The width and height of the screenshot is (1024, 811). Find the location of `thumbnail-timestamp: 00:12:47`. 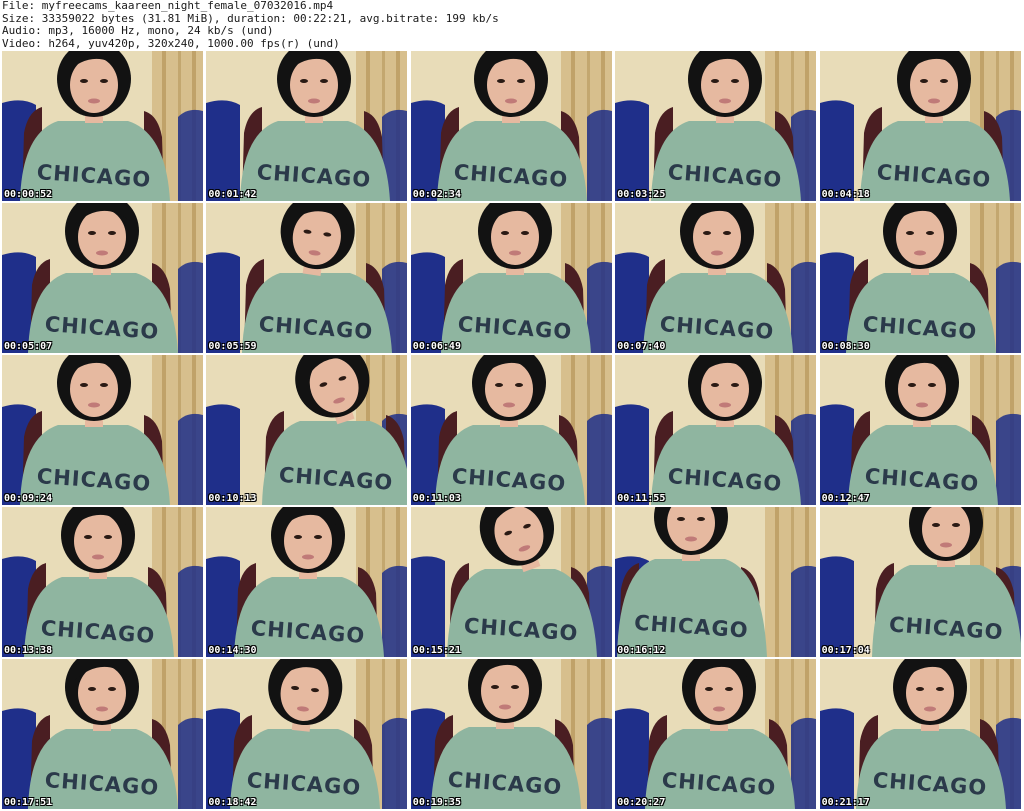

thumbnail-timestamp: 00:12:47 is located at coordinates (845, 498).